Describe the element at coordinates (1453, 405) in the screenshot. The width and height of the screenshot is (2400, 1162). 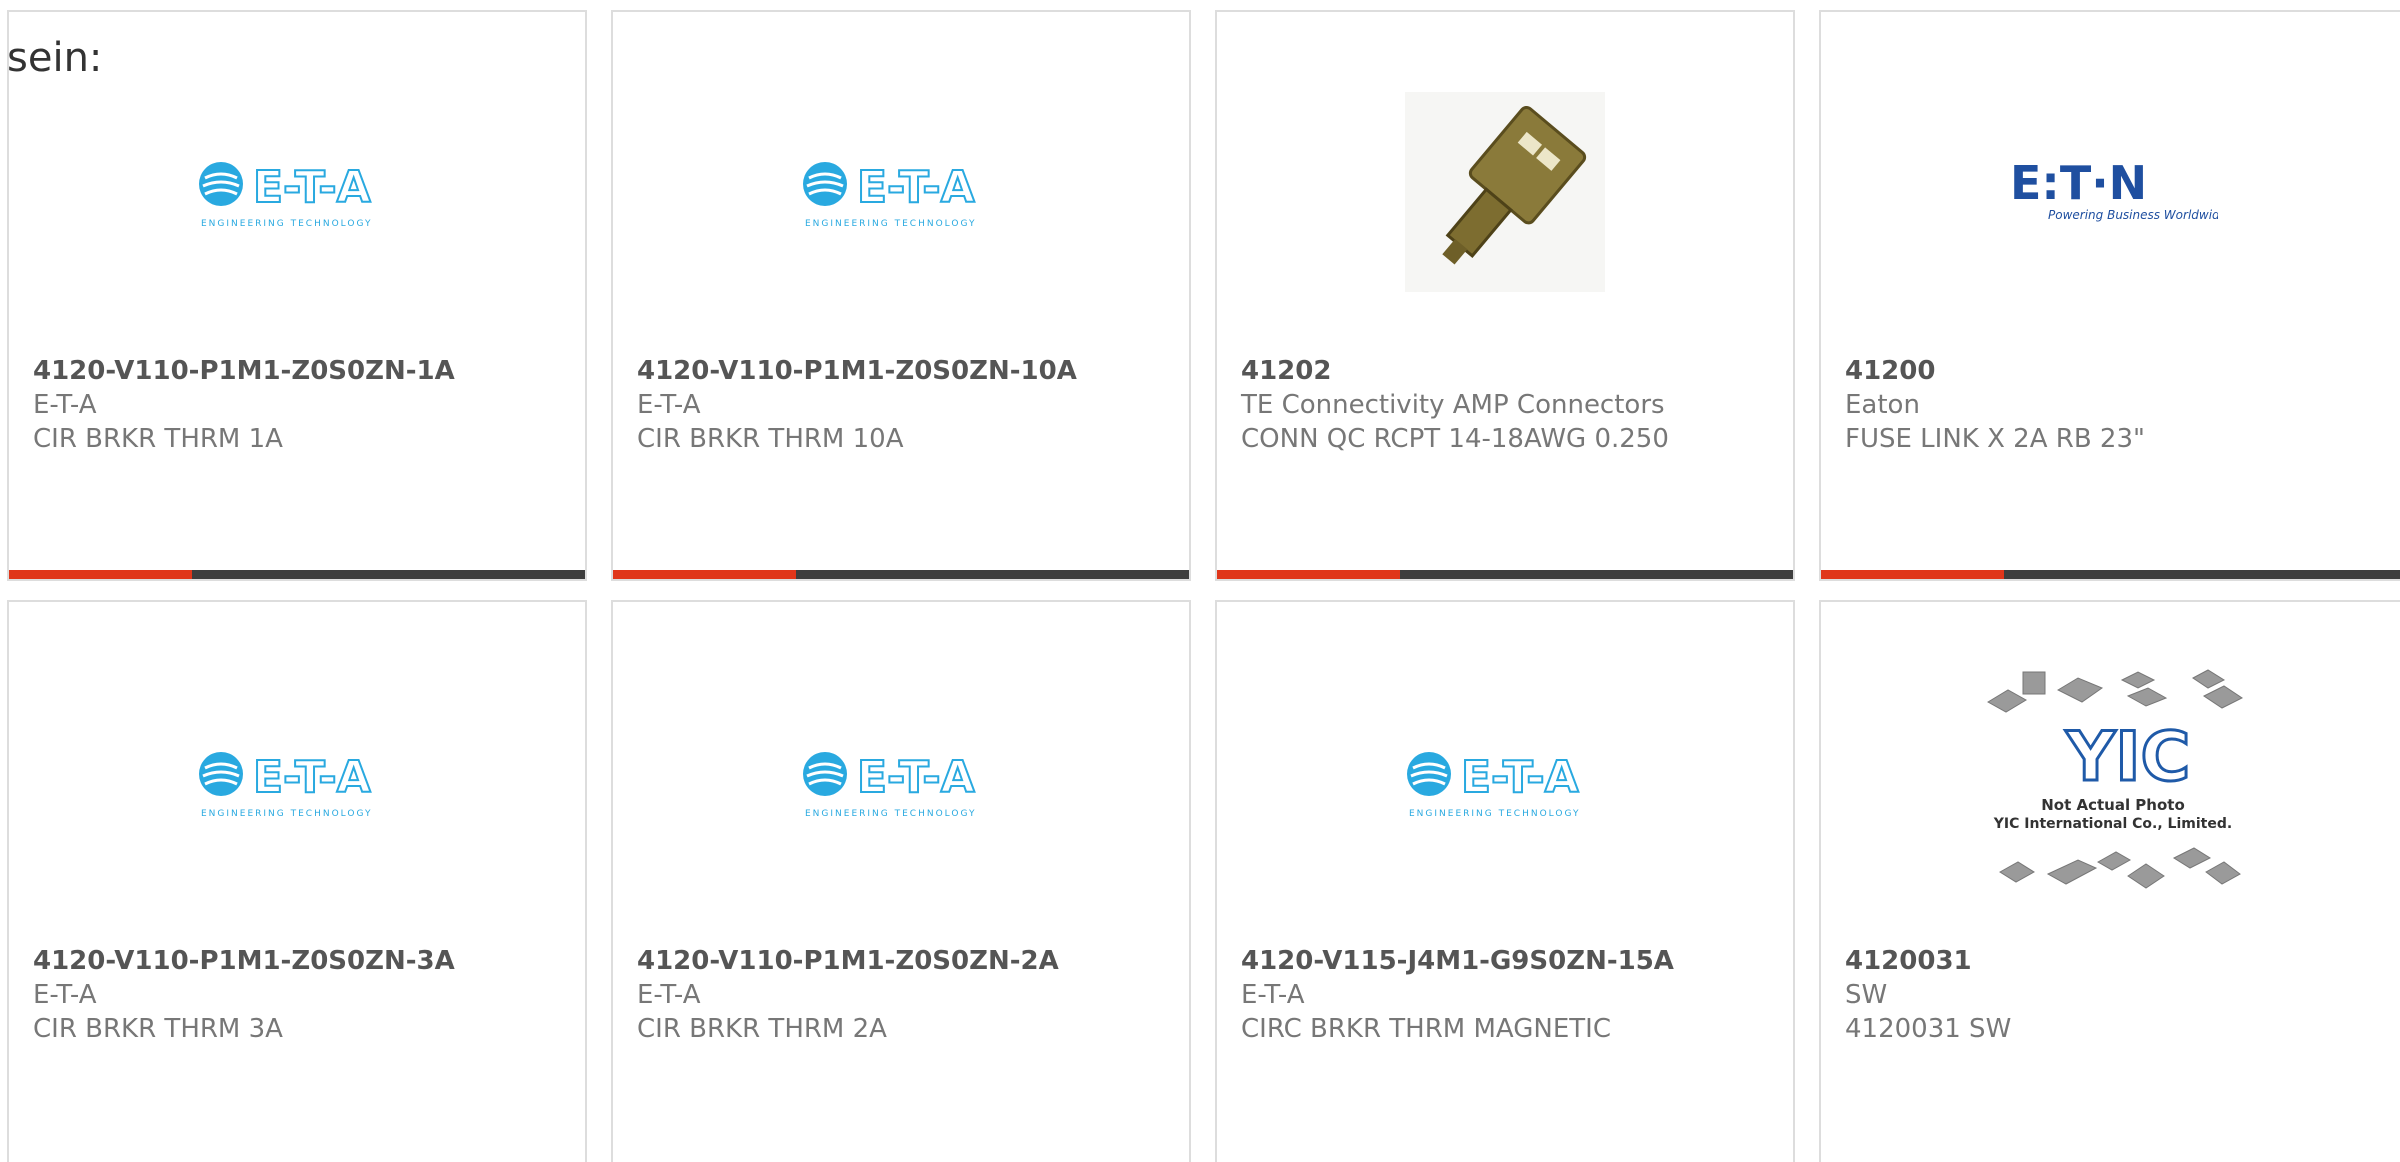
I see `manufacturer: TE Connectivity AMP Connectors` at that location.